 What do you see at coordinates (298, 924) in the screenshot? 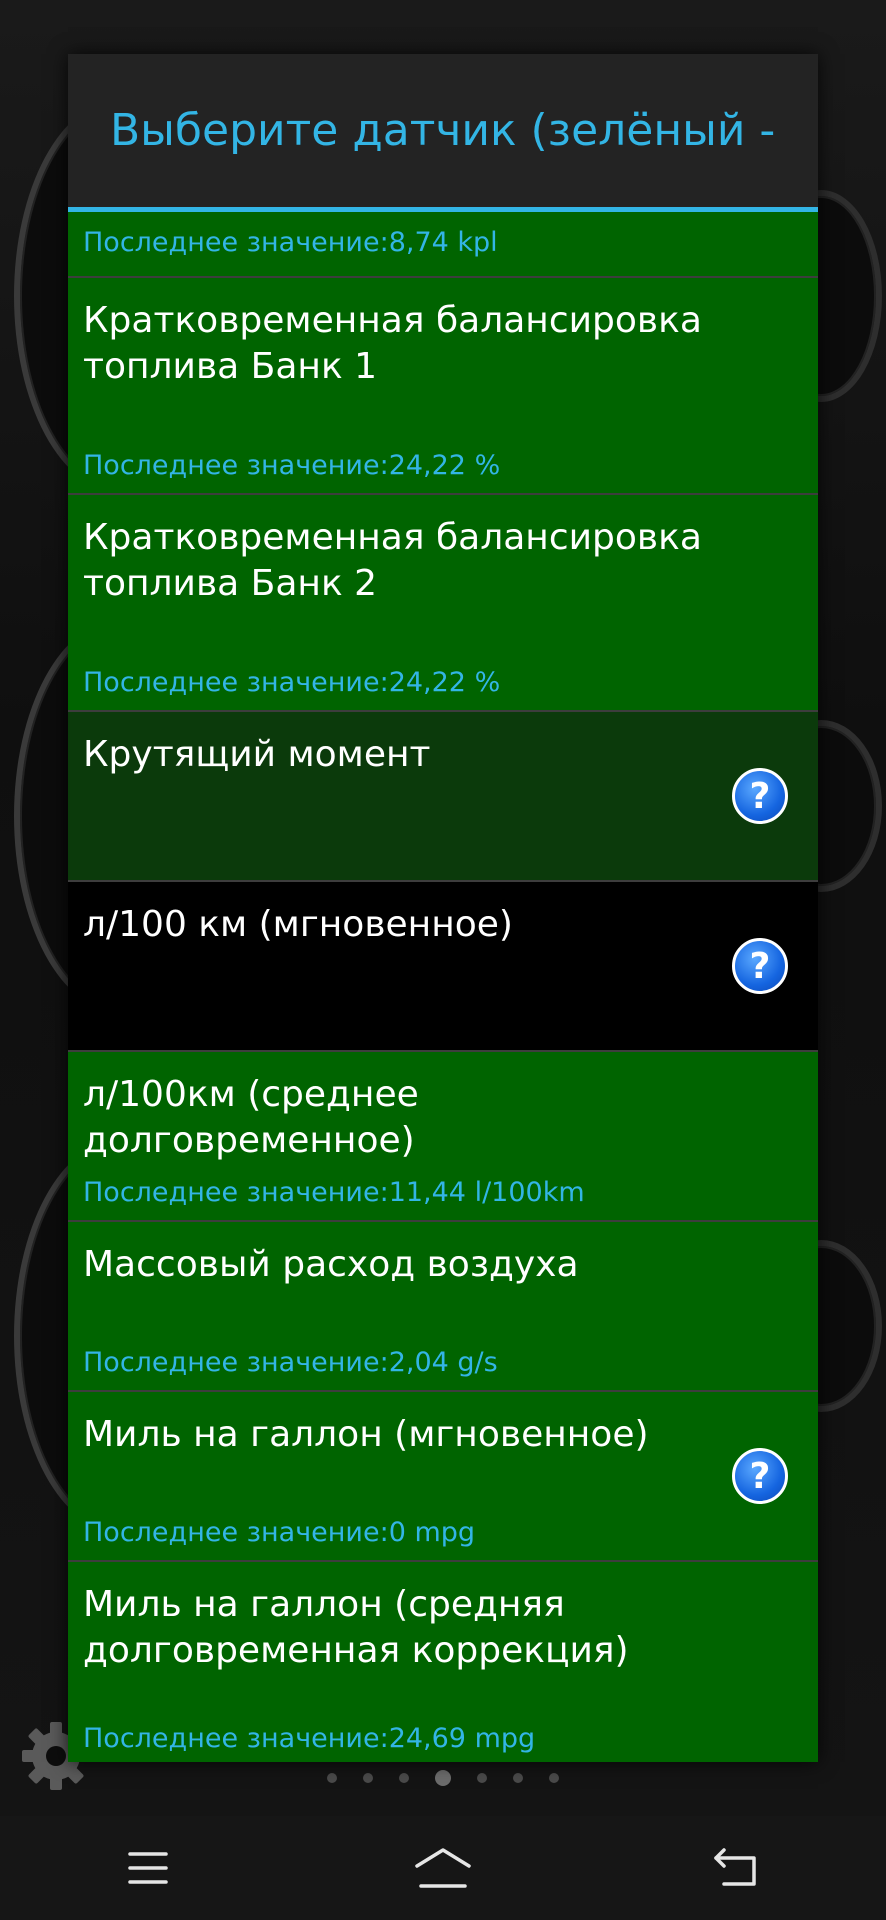
I see `sensor-title: л/100 км (мгновенное)` at bounding box center [298, 924].